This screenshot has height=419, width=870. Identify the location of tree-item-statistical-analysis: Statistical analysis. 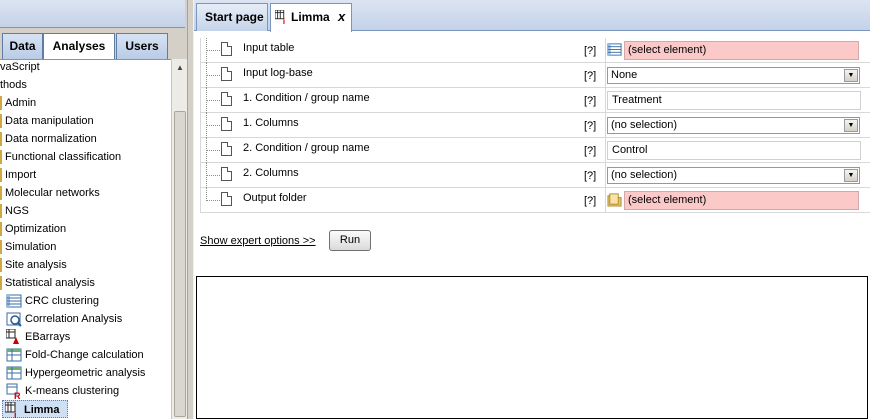
(47, 283).